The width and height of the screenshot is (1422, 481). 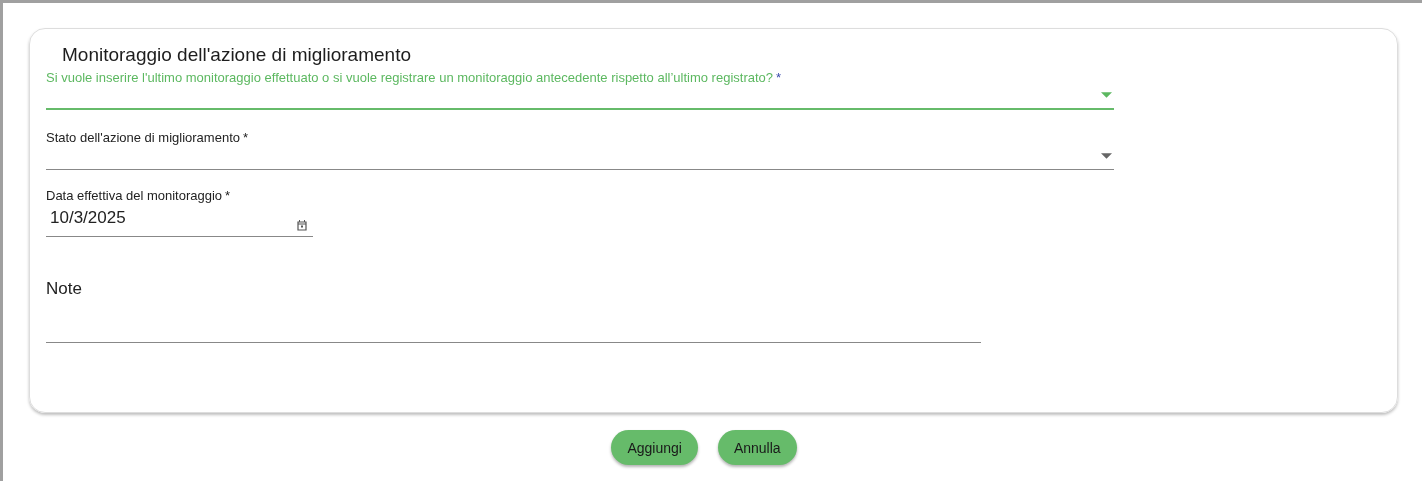 I want to click on field-label: Note, so click(x=64, y=289).